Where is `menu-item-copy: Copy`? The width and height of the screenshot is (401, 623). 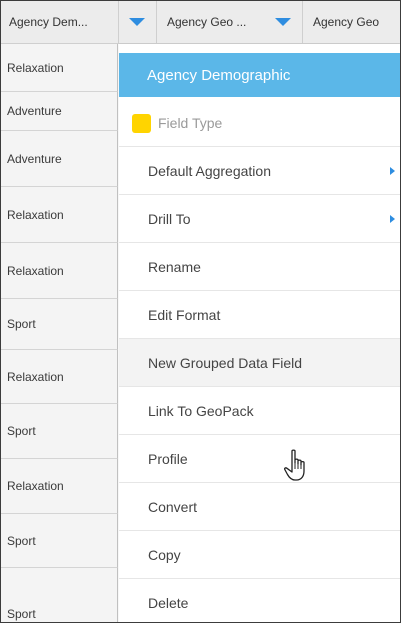 menu-item-copy: Copy is located at coordinates (259, 555).